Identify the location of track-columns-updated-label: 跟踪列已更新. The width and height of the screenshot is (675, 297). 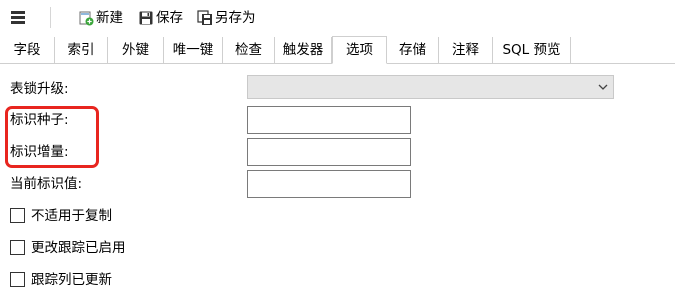
(71, 280).